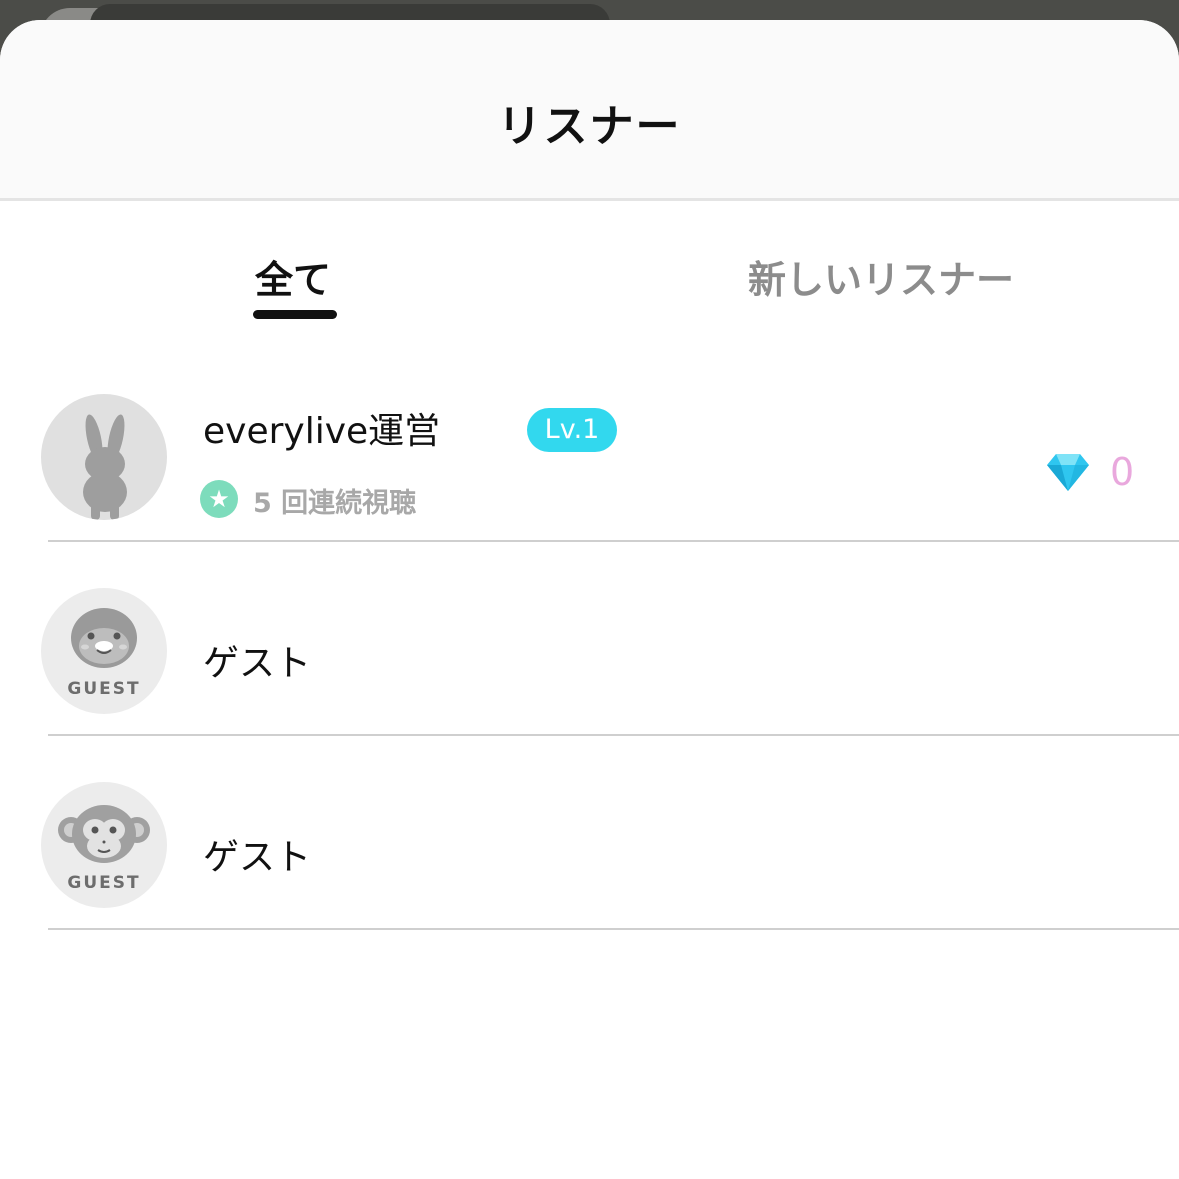 Image resolution: width=1179 pixels, height=1179 pixels. What do you see at coordinates (589, 271) in the screenshot?
I see `tab-bar: 全て 新しいリスナー` at bounding box center [589, 271].